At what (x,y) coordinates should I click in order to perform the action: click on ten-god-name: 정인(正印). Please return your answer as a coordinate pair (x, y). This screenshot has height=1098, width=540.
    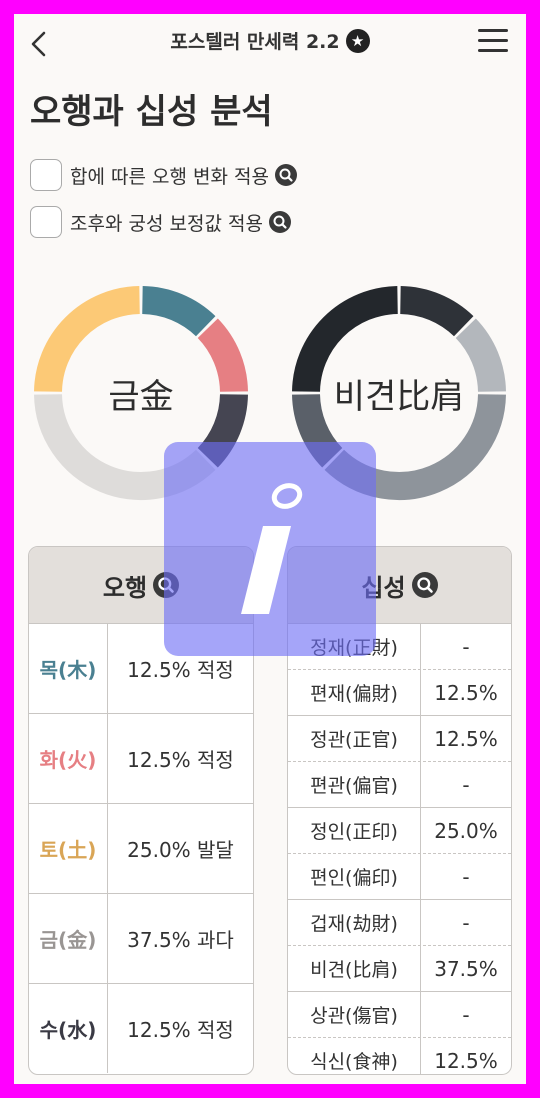
    Looking at the image, I should click on (354, 830).